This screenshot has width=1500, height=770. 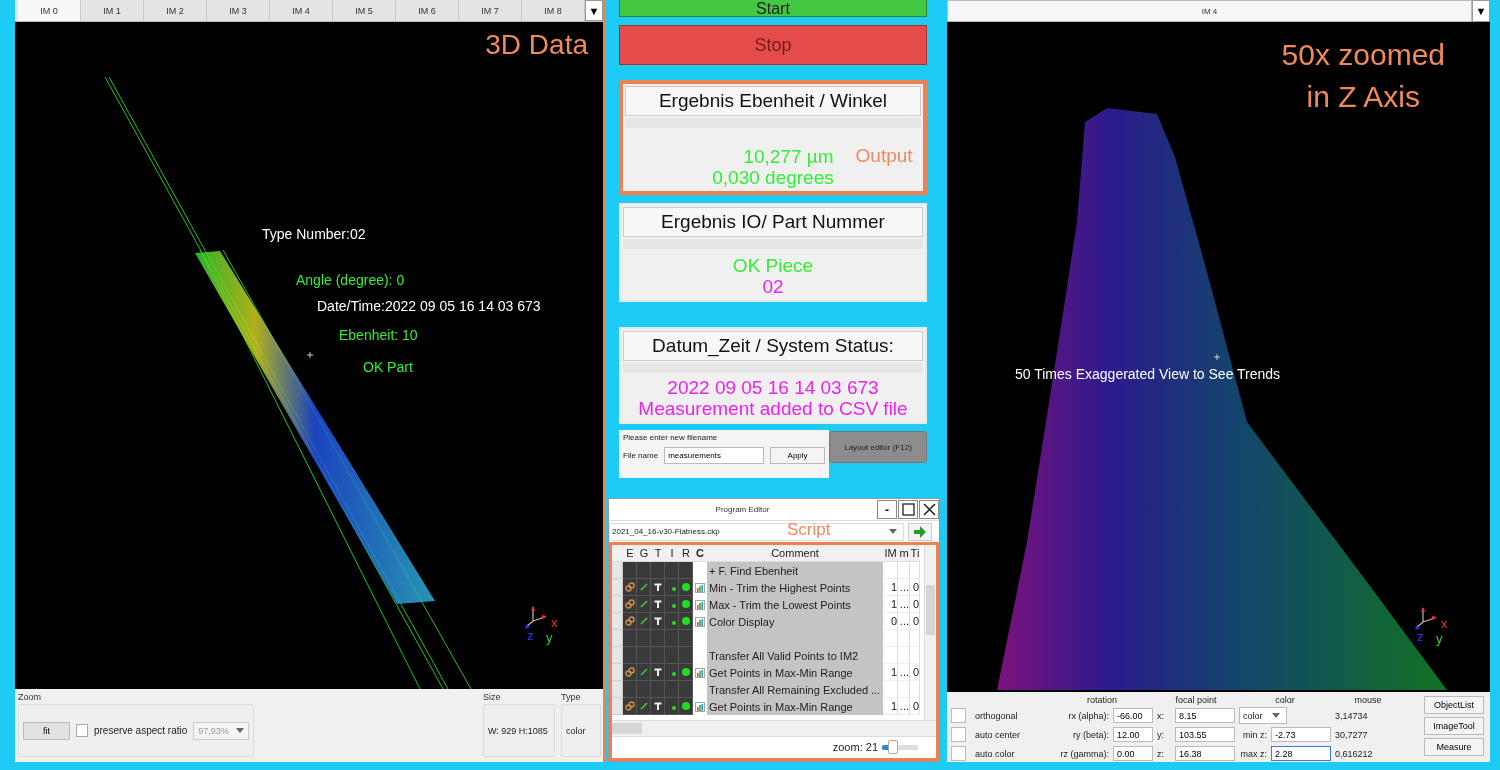 What do you see at coordinates (1133, 753) in the screenshot?
I see `rotation-field: 0.00` at bounding box center [1133, 753].